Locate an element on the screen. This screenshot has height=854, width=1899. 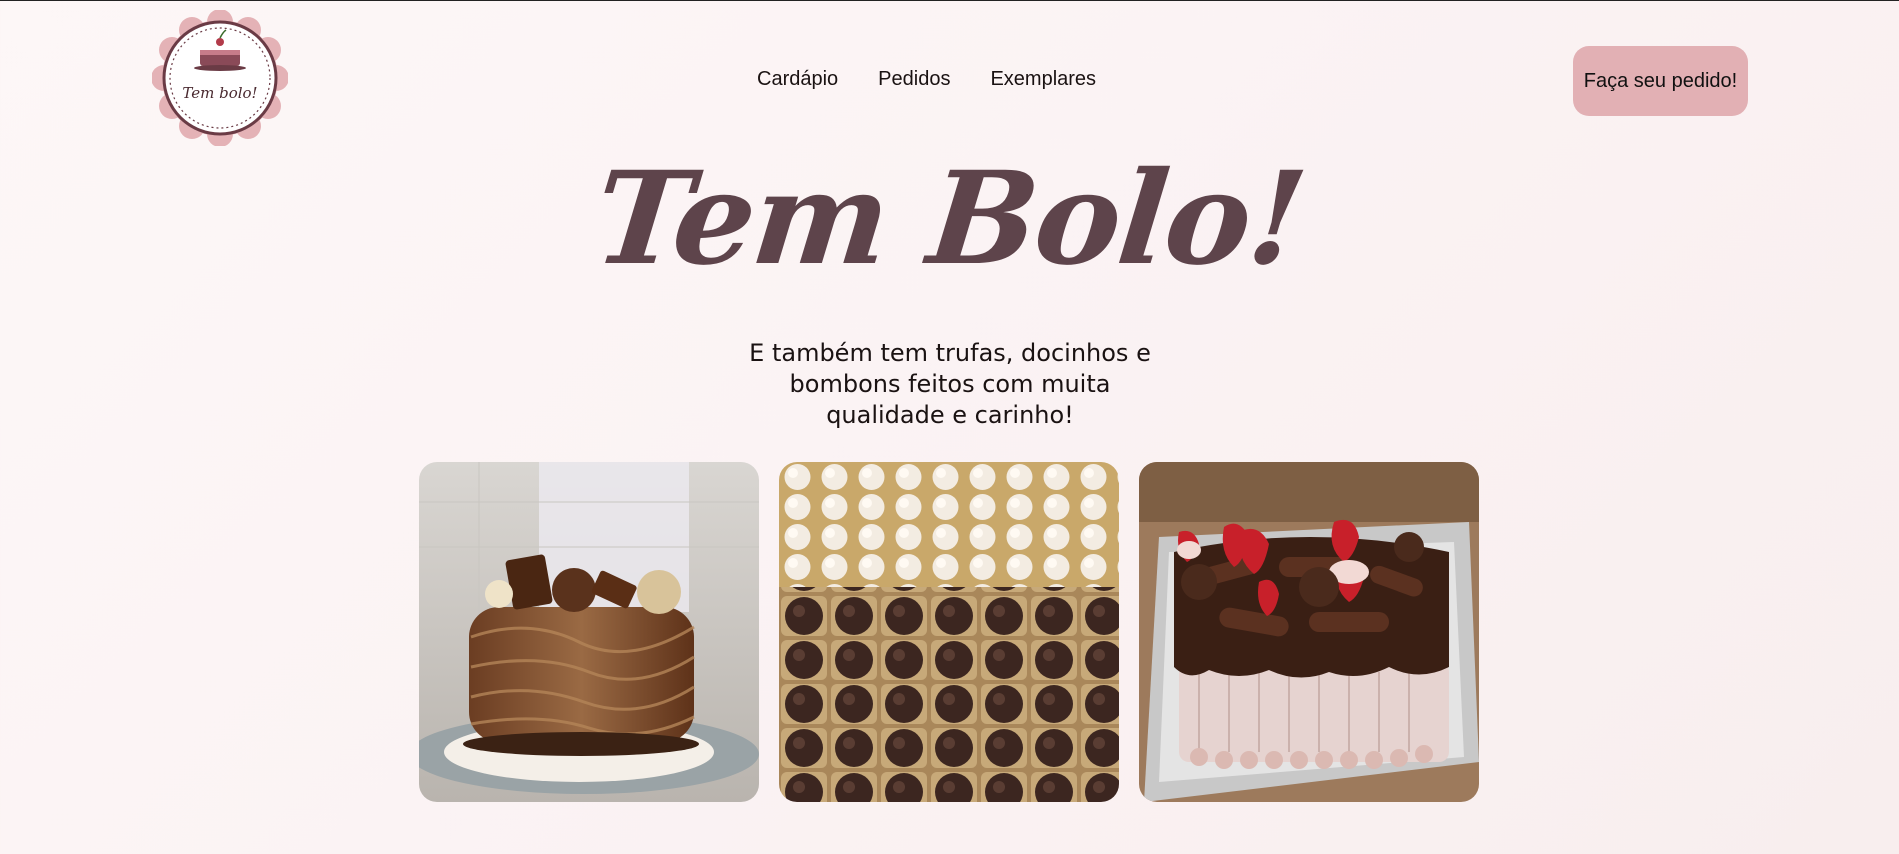
nav-item-pedidos: Pedidos is located at coordinates (914, 79).